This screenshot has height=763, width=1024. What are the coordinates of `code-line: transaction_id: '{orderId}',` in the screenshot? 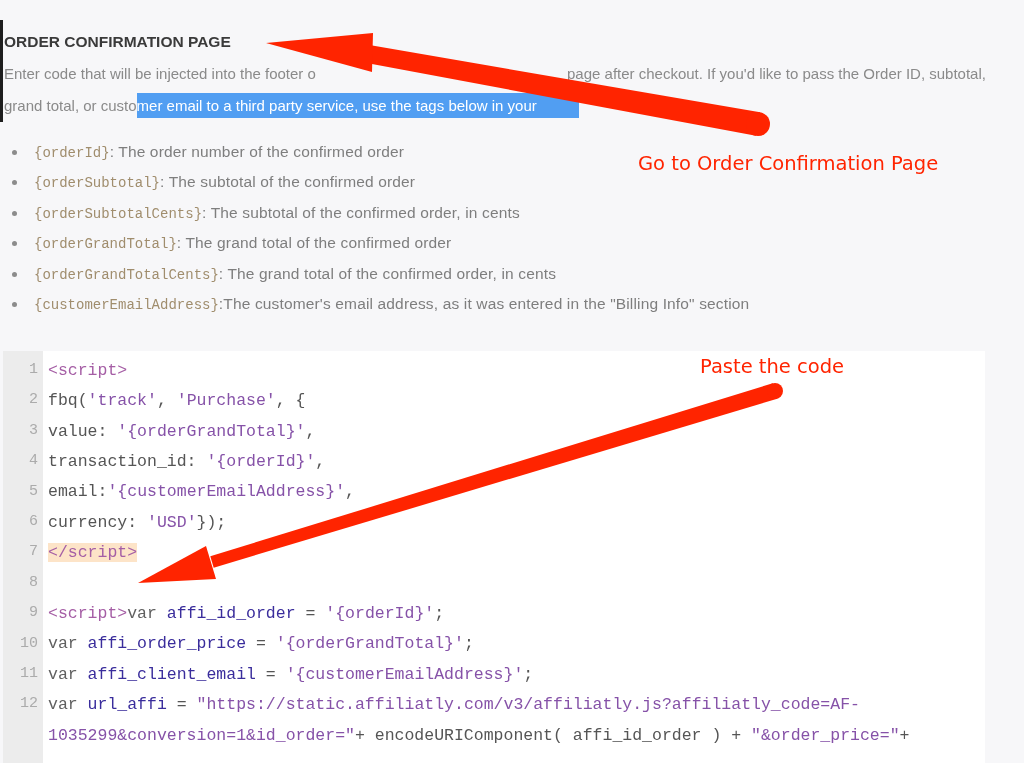 It's located at (187, 462).